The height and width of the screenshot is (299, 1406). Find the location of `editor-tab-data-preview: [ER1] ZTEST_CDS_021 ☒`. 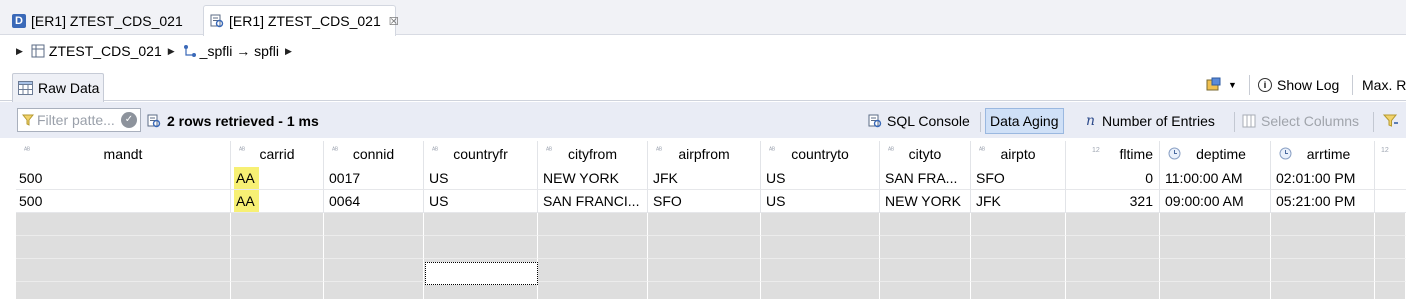

editor-tab-data-preview: [ER1] ZTEST_CDS_021 ☒ is located at coordinates (301, 20).